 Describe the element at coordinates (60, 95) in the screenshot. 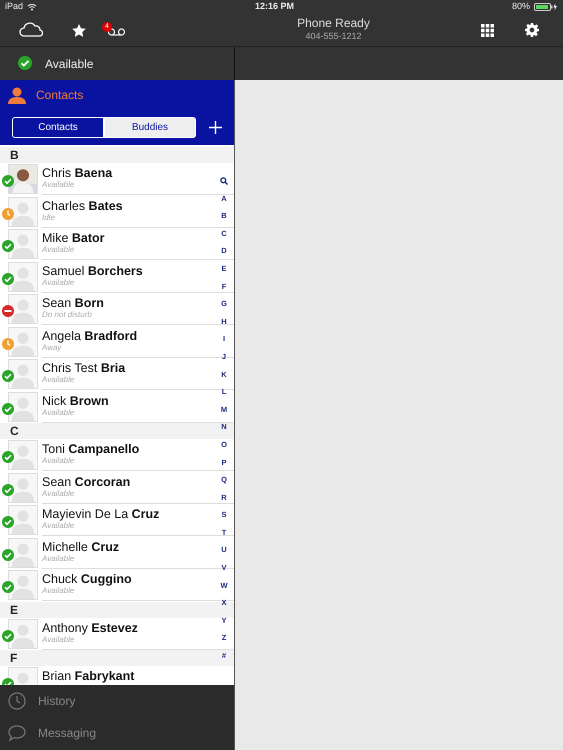

I see `section-title: Contacts` at that location.